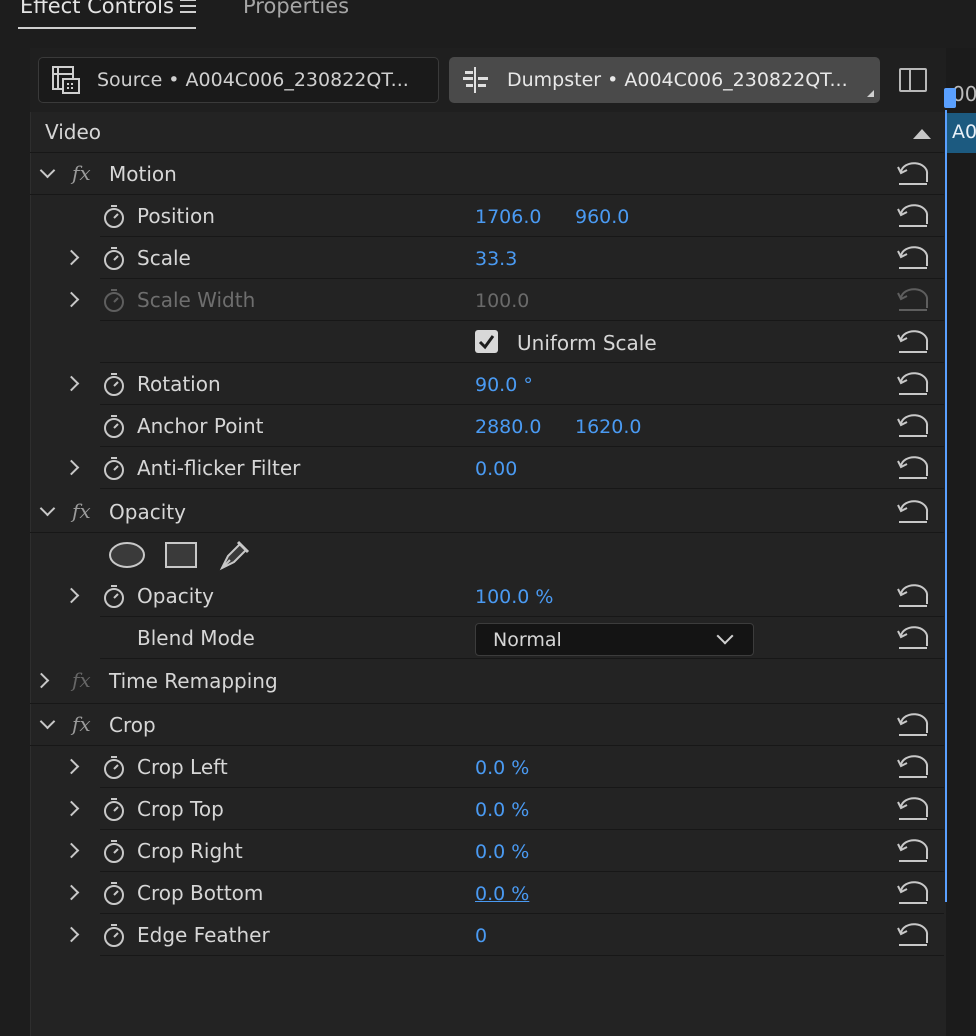  Describe the element at coordinates (107, 28) in the screenshot. I see `active-tab-underline` at that location.